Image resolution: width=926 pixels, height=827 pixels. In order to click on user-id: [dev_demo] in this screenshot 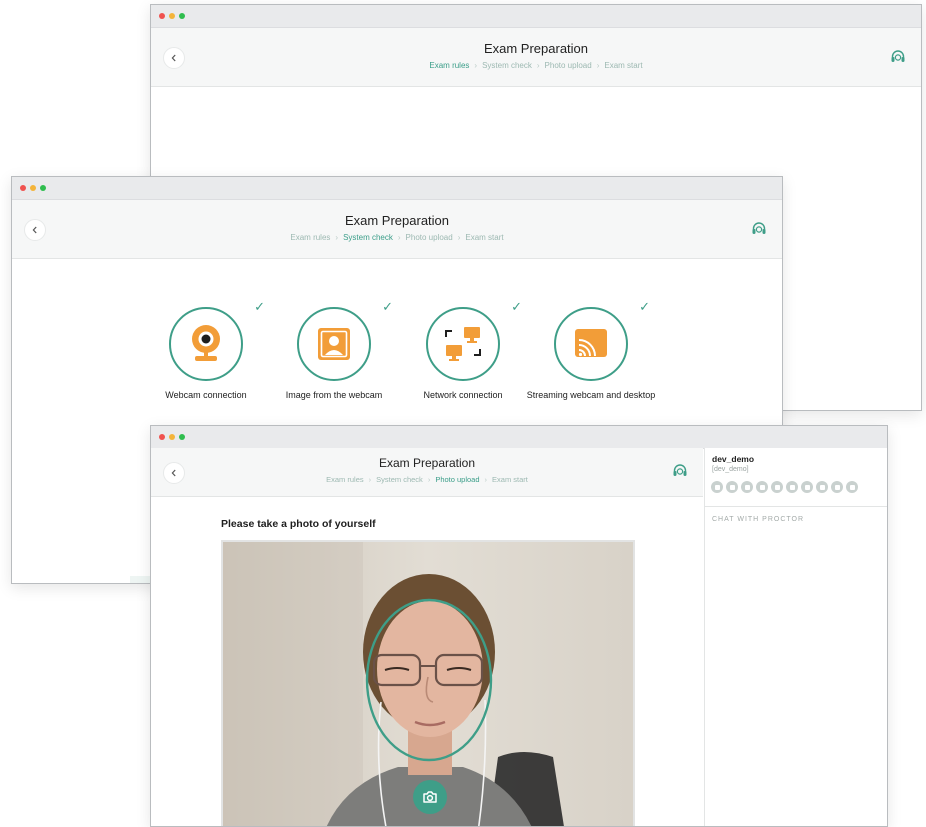, I will do `click(730, 469)`.